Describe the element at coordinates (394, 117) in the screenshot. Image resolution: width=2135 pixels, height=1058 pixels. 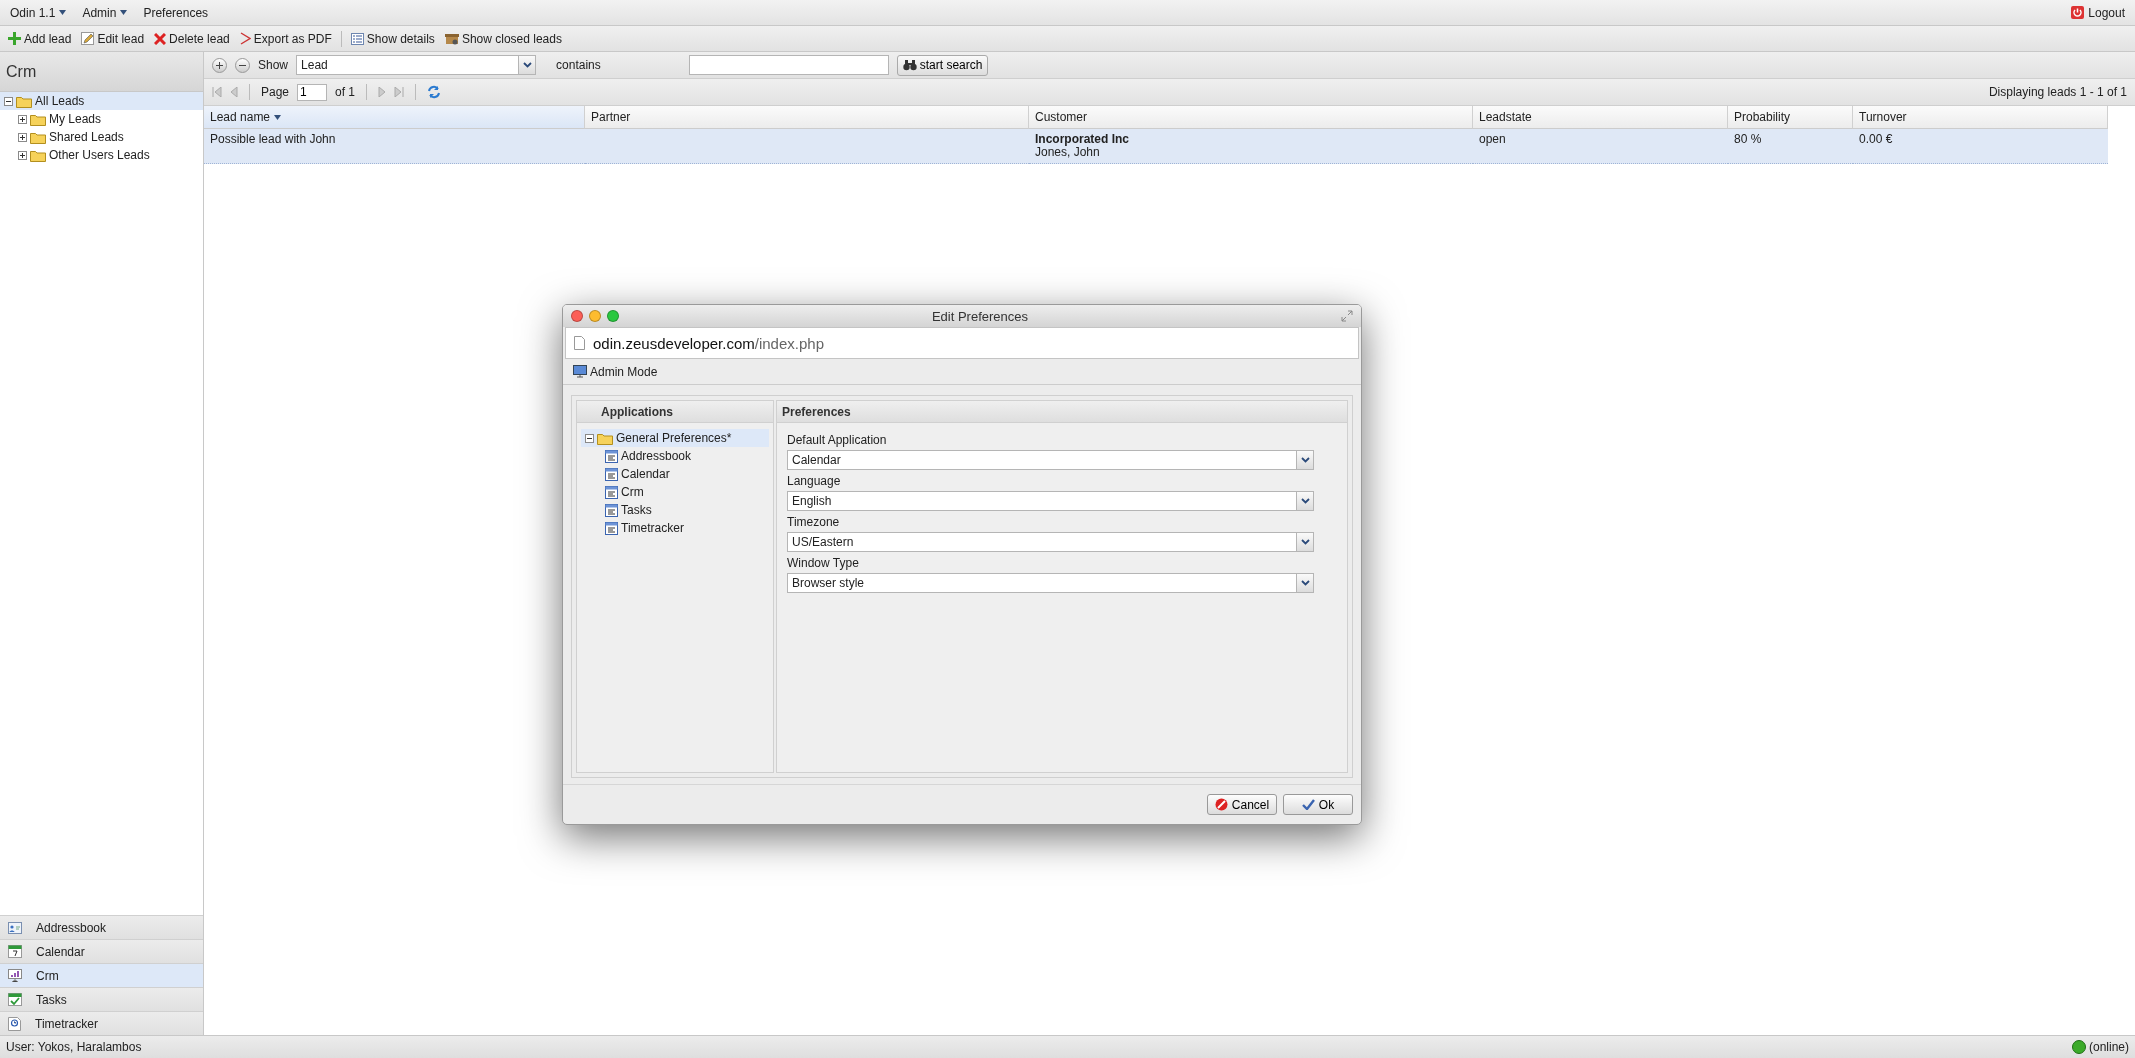
I see `column-header: Lead name` at that location.